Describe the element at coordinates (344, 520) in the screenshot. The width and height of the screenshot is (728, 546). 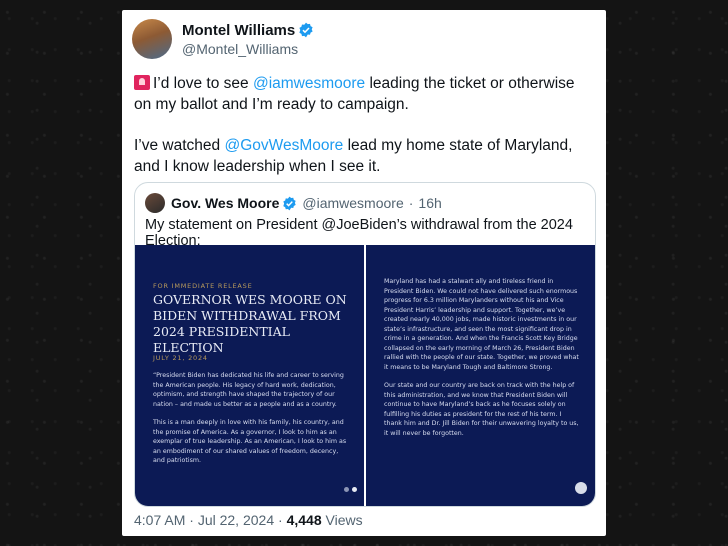
I see `views-label: Views` at that location.